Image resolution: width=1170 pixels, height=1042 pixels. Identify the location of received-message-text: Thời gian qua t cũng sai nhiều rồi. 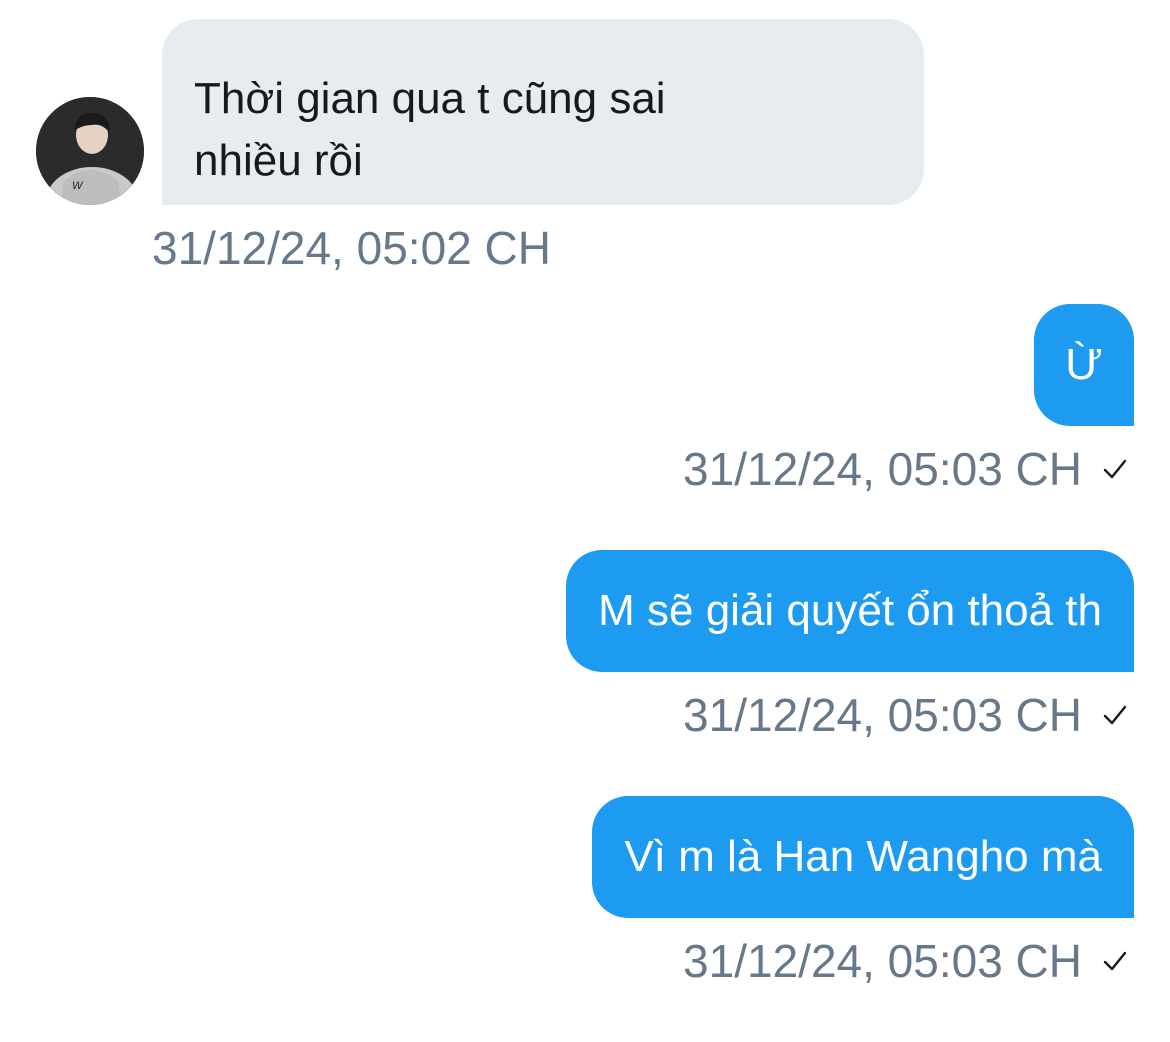
(430, 129).